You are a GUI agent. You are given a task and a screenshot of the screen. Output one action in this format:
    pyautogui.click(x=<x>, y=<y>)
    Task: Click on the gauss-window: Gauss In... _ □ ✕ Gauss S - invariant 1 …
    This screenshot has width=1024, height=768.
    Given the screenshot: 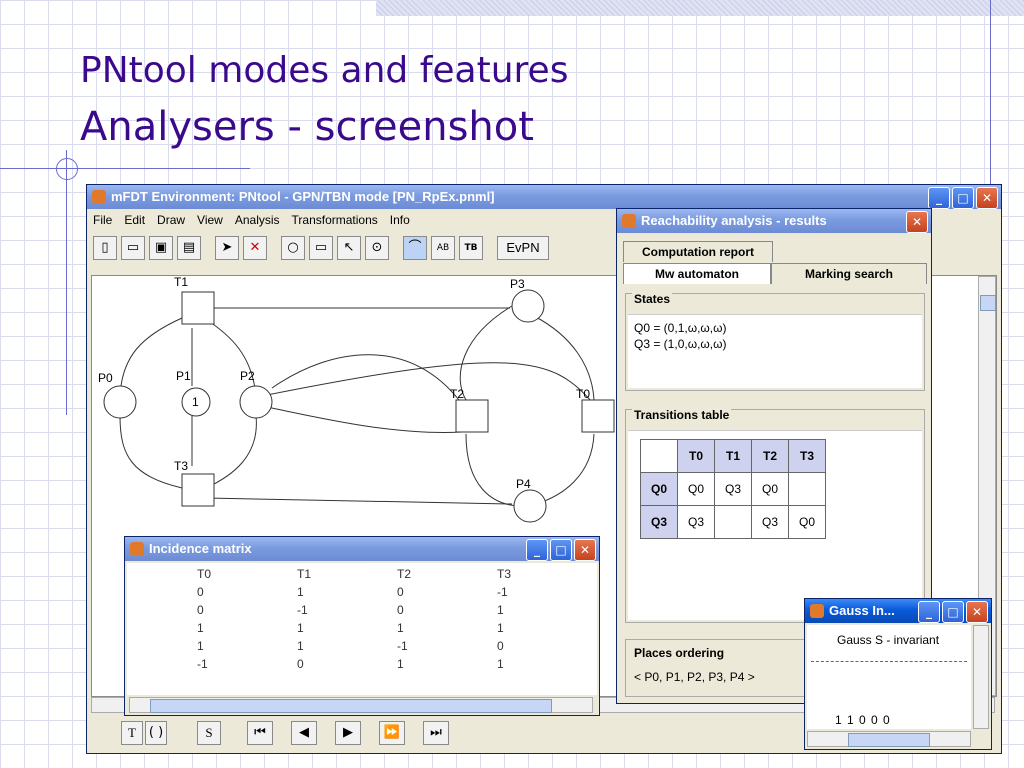 What is the action you would take?
    pyautogui.click(x=898, y=674)
    